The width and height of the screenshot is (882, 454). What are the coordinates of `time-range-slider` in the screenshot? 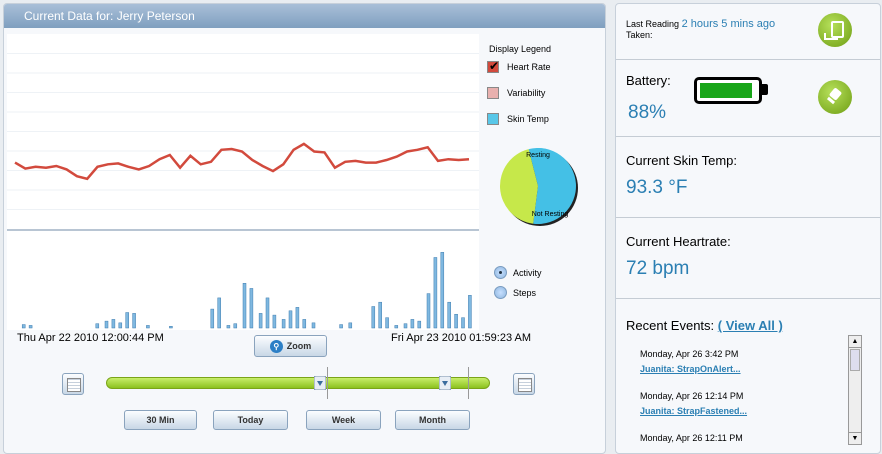 It's located at (298, 383).